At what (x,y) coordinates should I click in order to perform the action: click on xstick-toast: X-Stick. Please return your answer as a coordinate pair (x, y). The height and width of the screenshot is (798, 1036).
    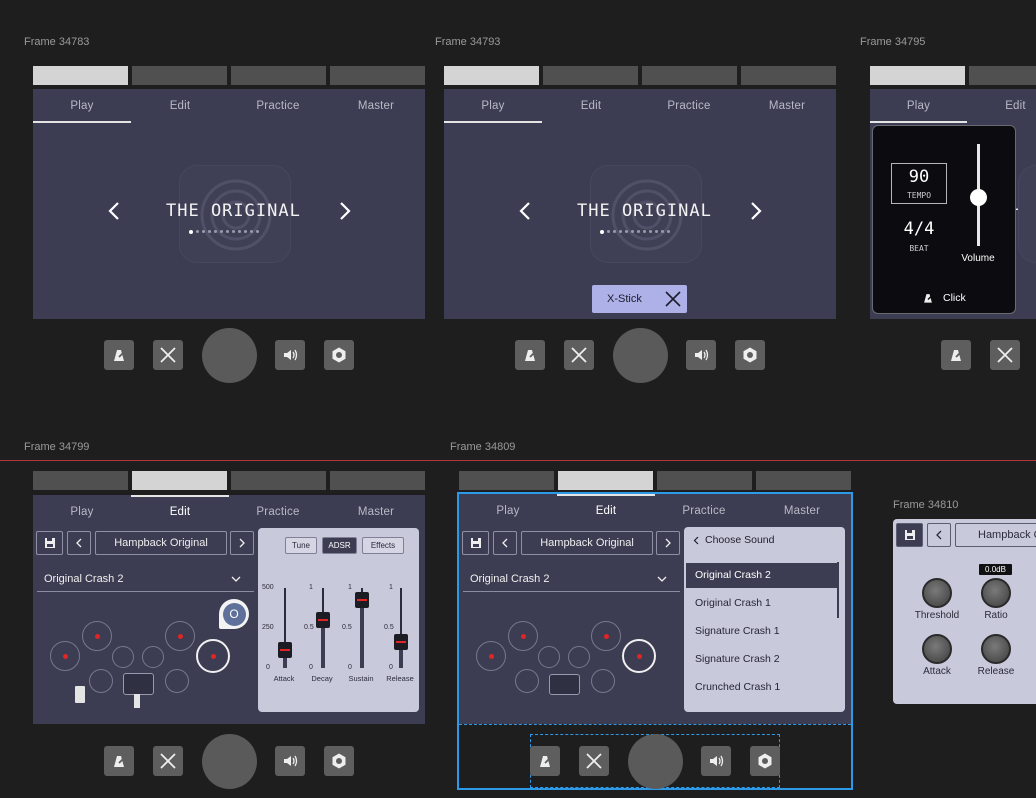
    Looking at the image, I should click on (639, 299).